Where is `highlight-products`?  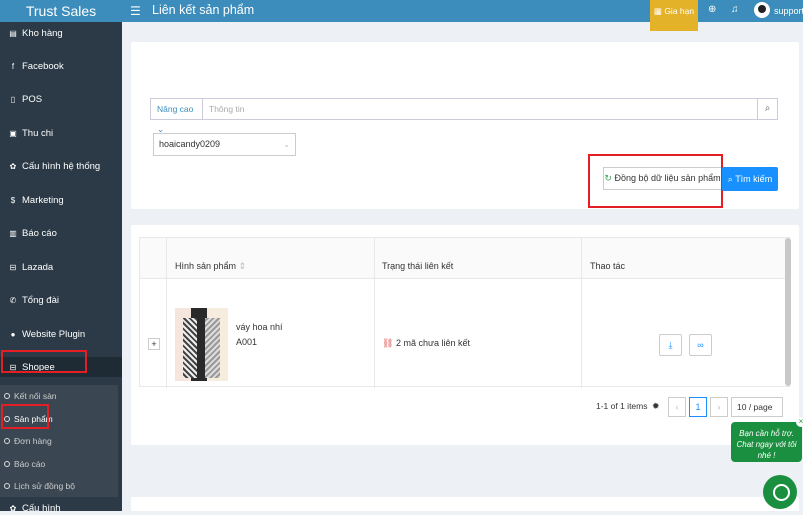
highlight-products is located at coordinates (25, 416).